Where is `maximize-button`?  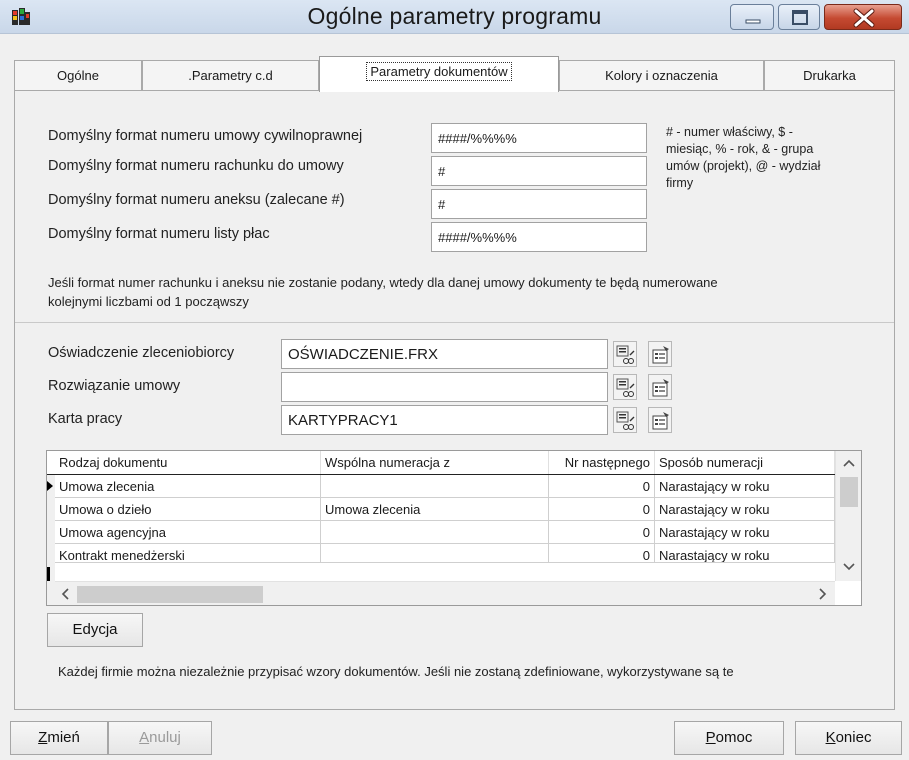
maximize-button is located at coordinates (799, 17).